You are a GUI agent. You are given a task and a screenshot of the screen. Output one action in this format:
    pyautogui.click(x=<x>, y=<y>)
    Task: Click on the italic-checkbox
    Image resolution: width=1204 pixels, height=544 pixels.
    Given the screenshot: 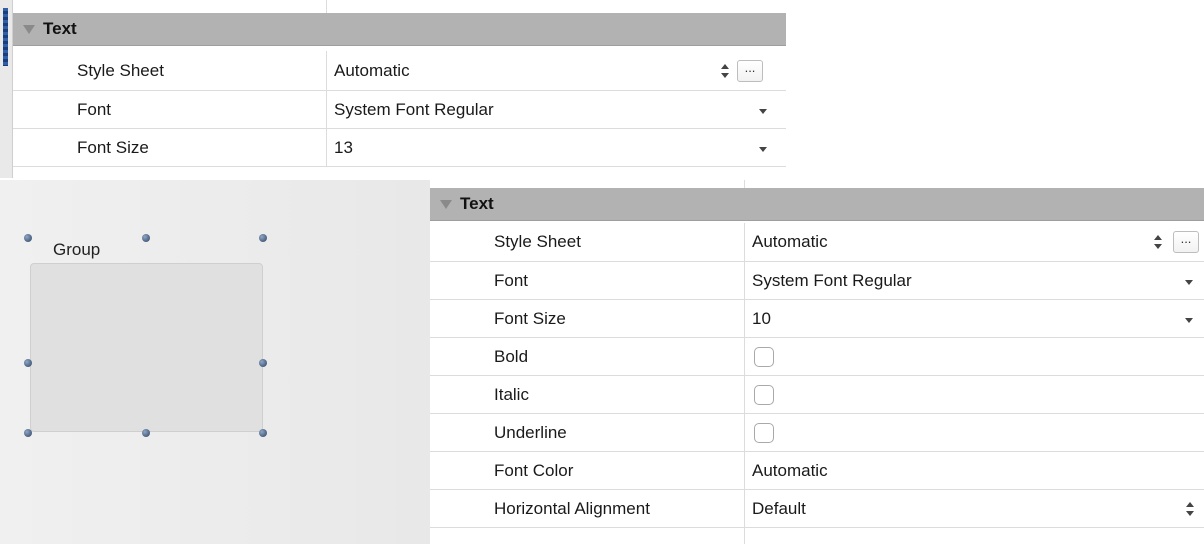 What is the action you would take?
    pyautogui.click(x=764, y=395)
    